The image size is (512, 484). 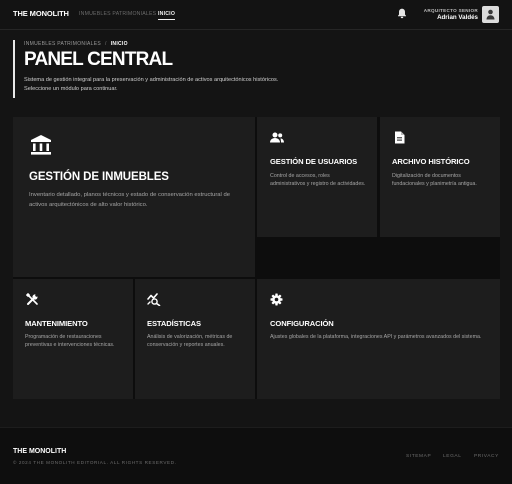 What do you see at coordinates (276, 299) in the screenshot?
I see `gear-icon` at bounding box center [276, 299].